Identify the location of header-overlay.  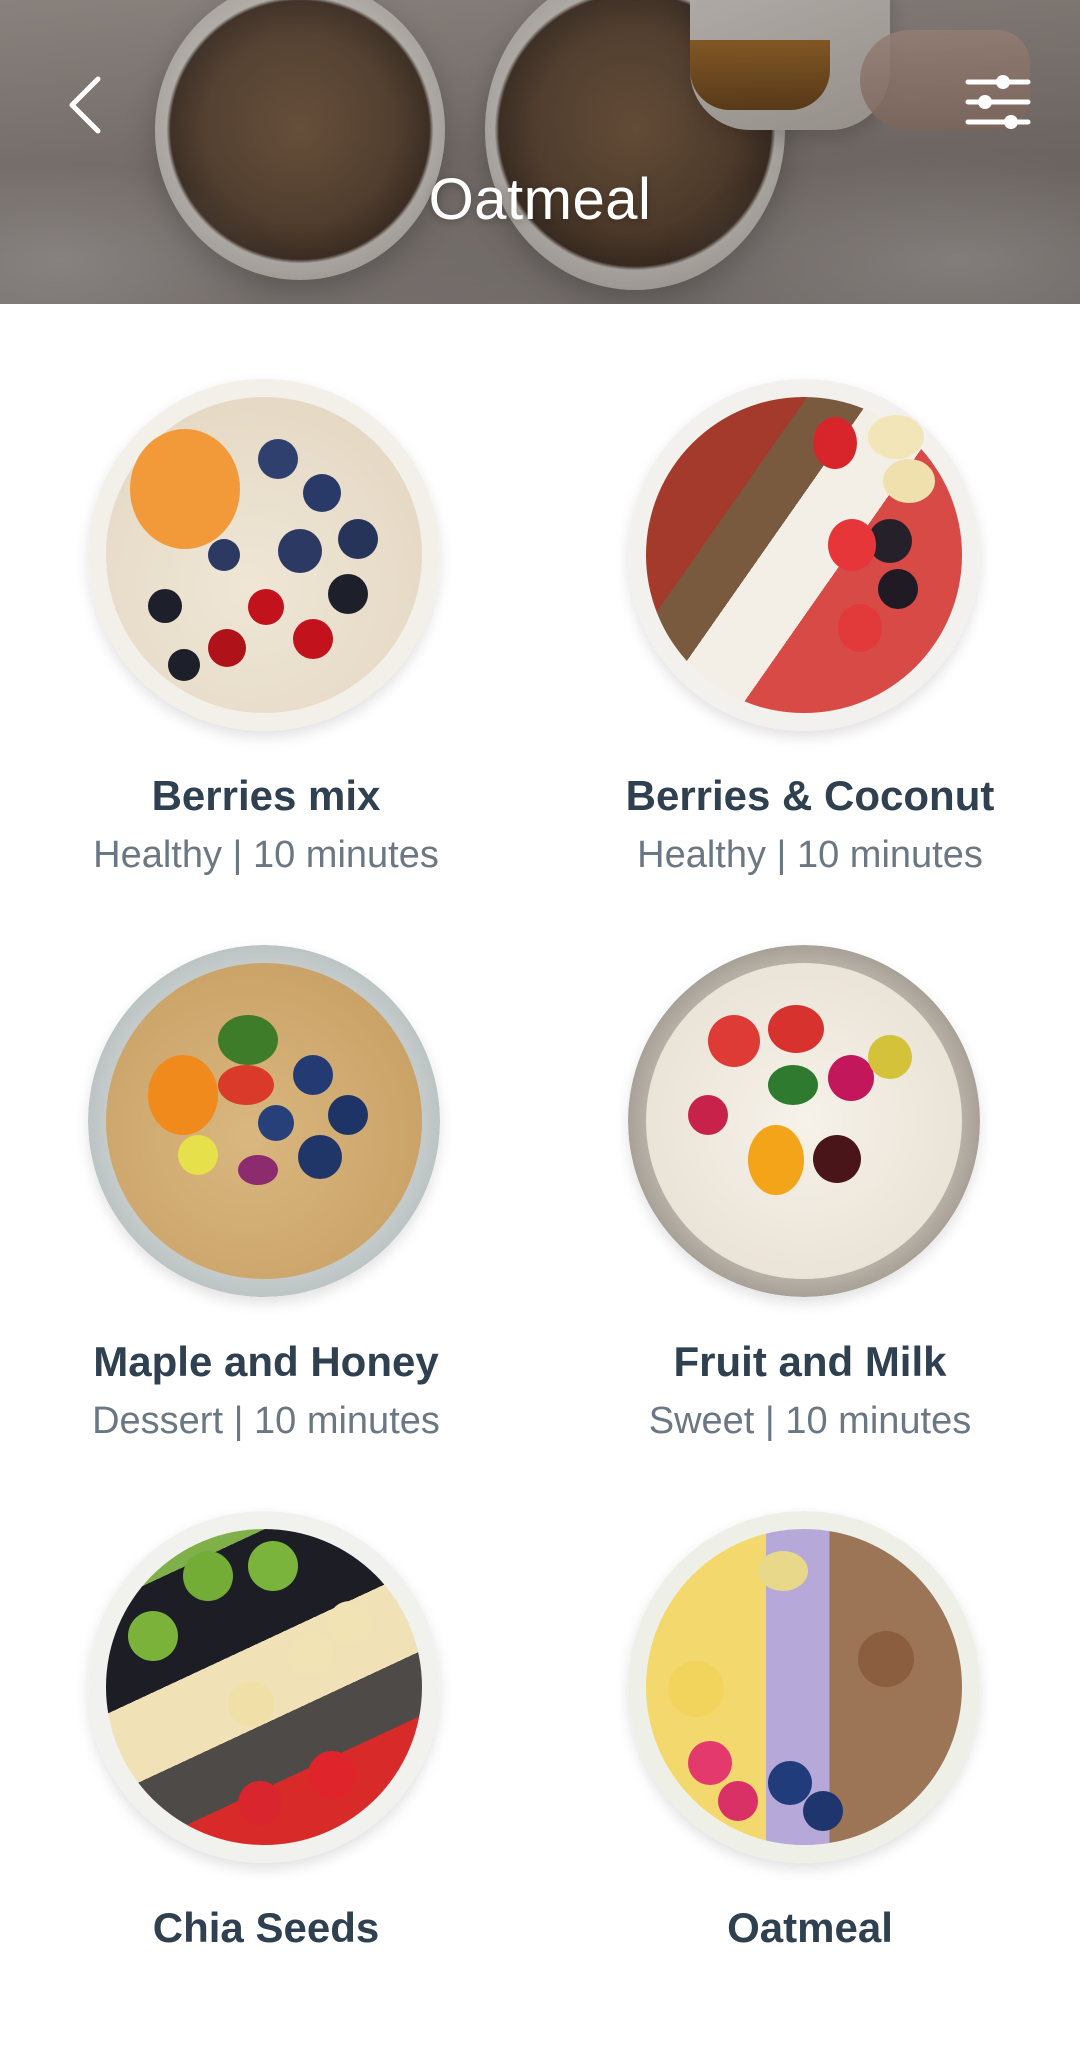
(540, 152).